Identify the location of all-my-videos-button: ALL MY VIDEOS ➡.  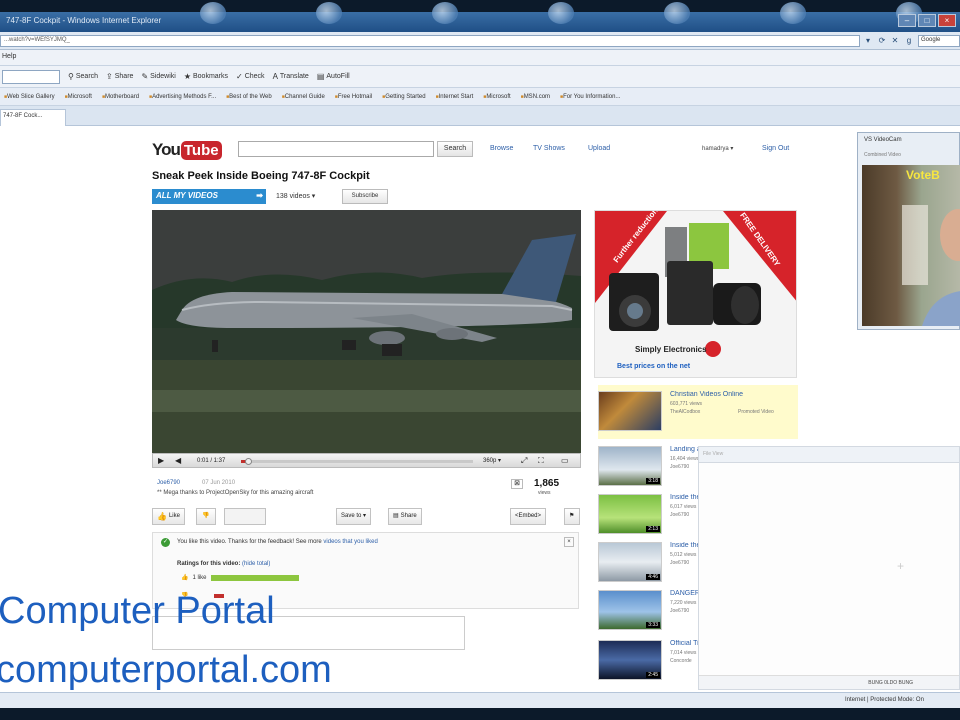
(209, 196).